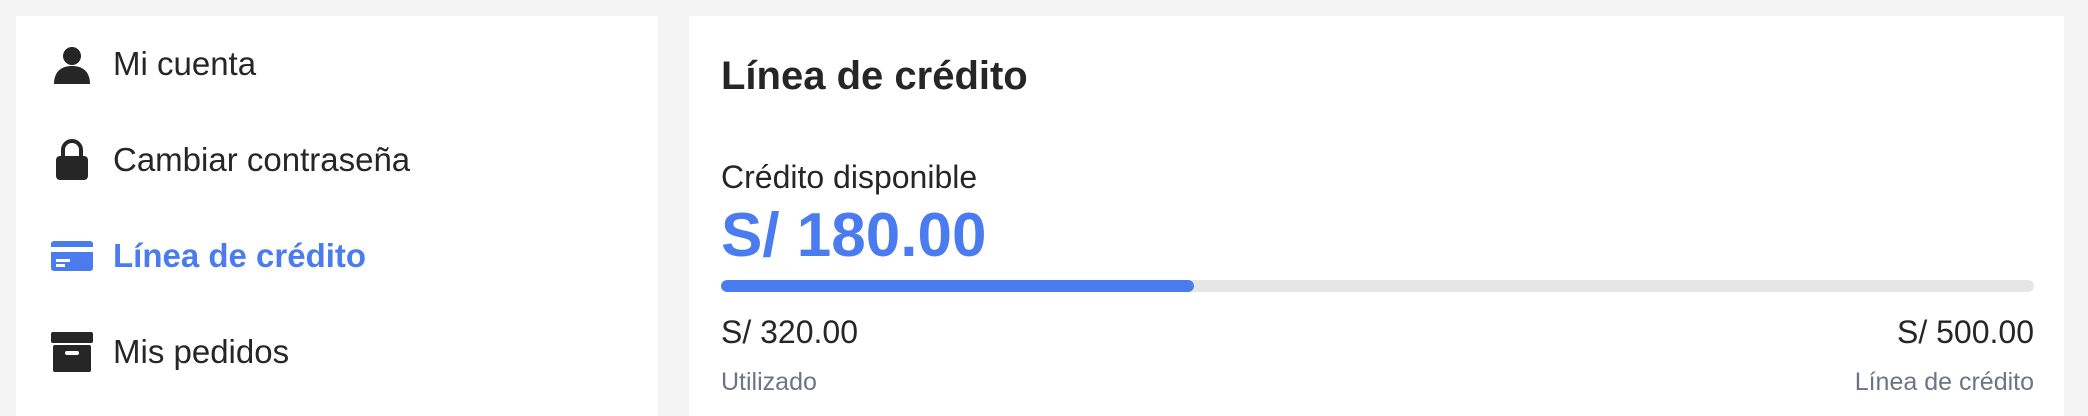 The width and height of the screenshot is (2088, 416). I want to click on sidebar-item-label: Mi cuenta, so click(185, 63).